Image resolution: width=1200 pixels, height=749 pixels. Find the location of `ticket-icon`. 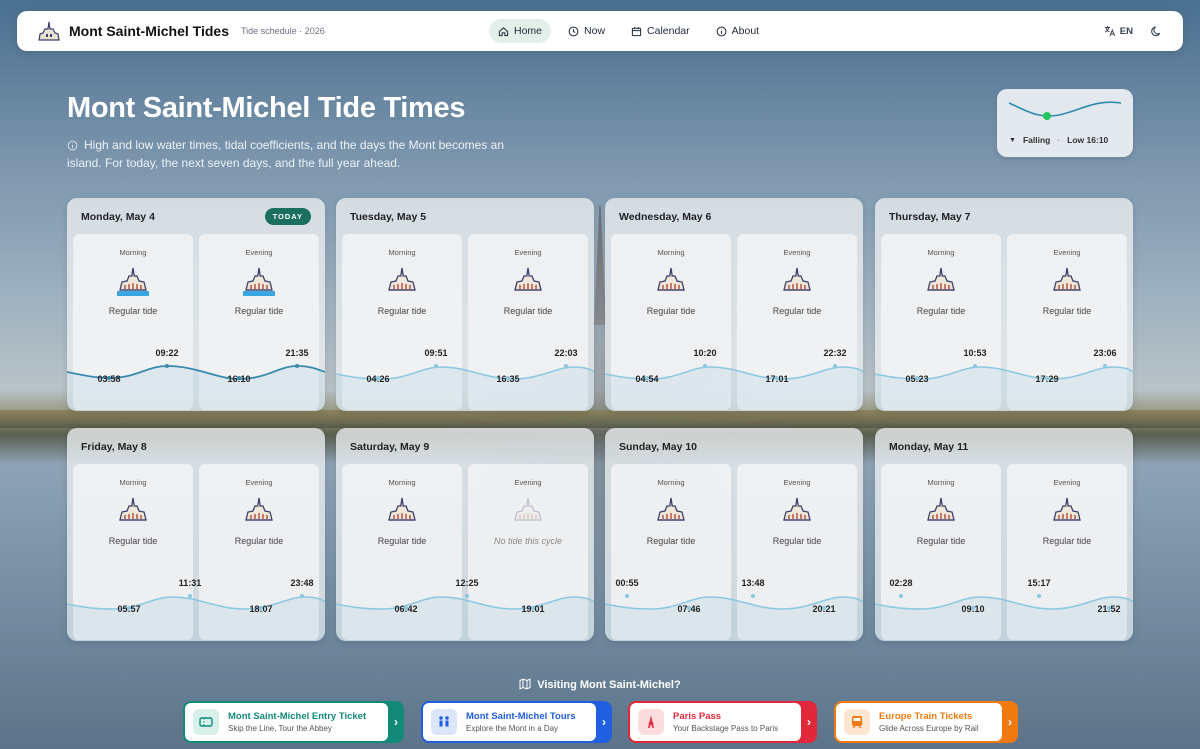

ticket-icon is located at coordinates (206, 722).